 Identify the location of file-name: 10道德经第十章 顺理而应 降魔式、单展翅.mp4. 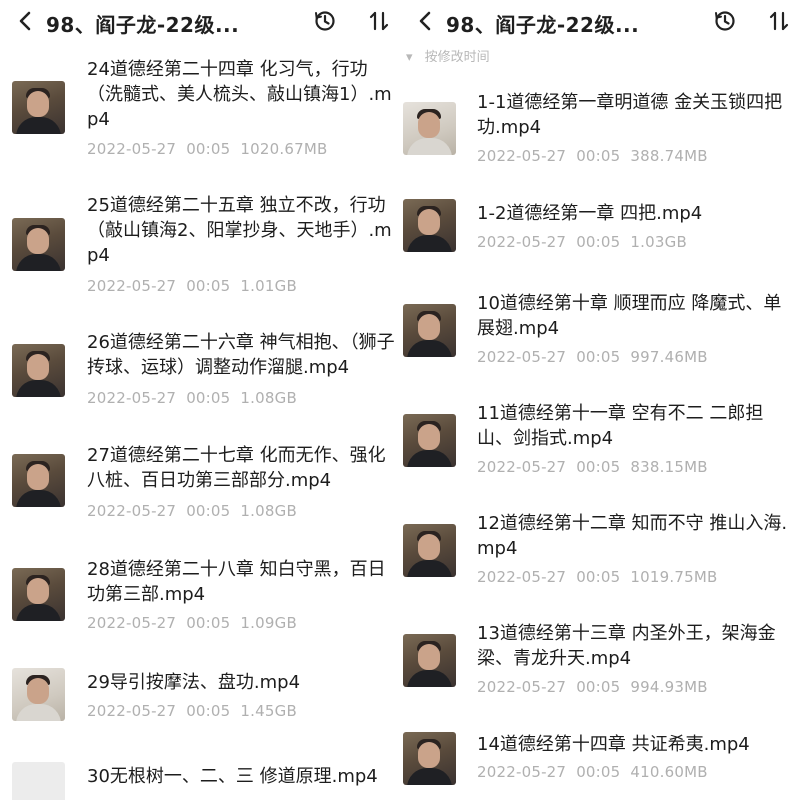
(629, 316).